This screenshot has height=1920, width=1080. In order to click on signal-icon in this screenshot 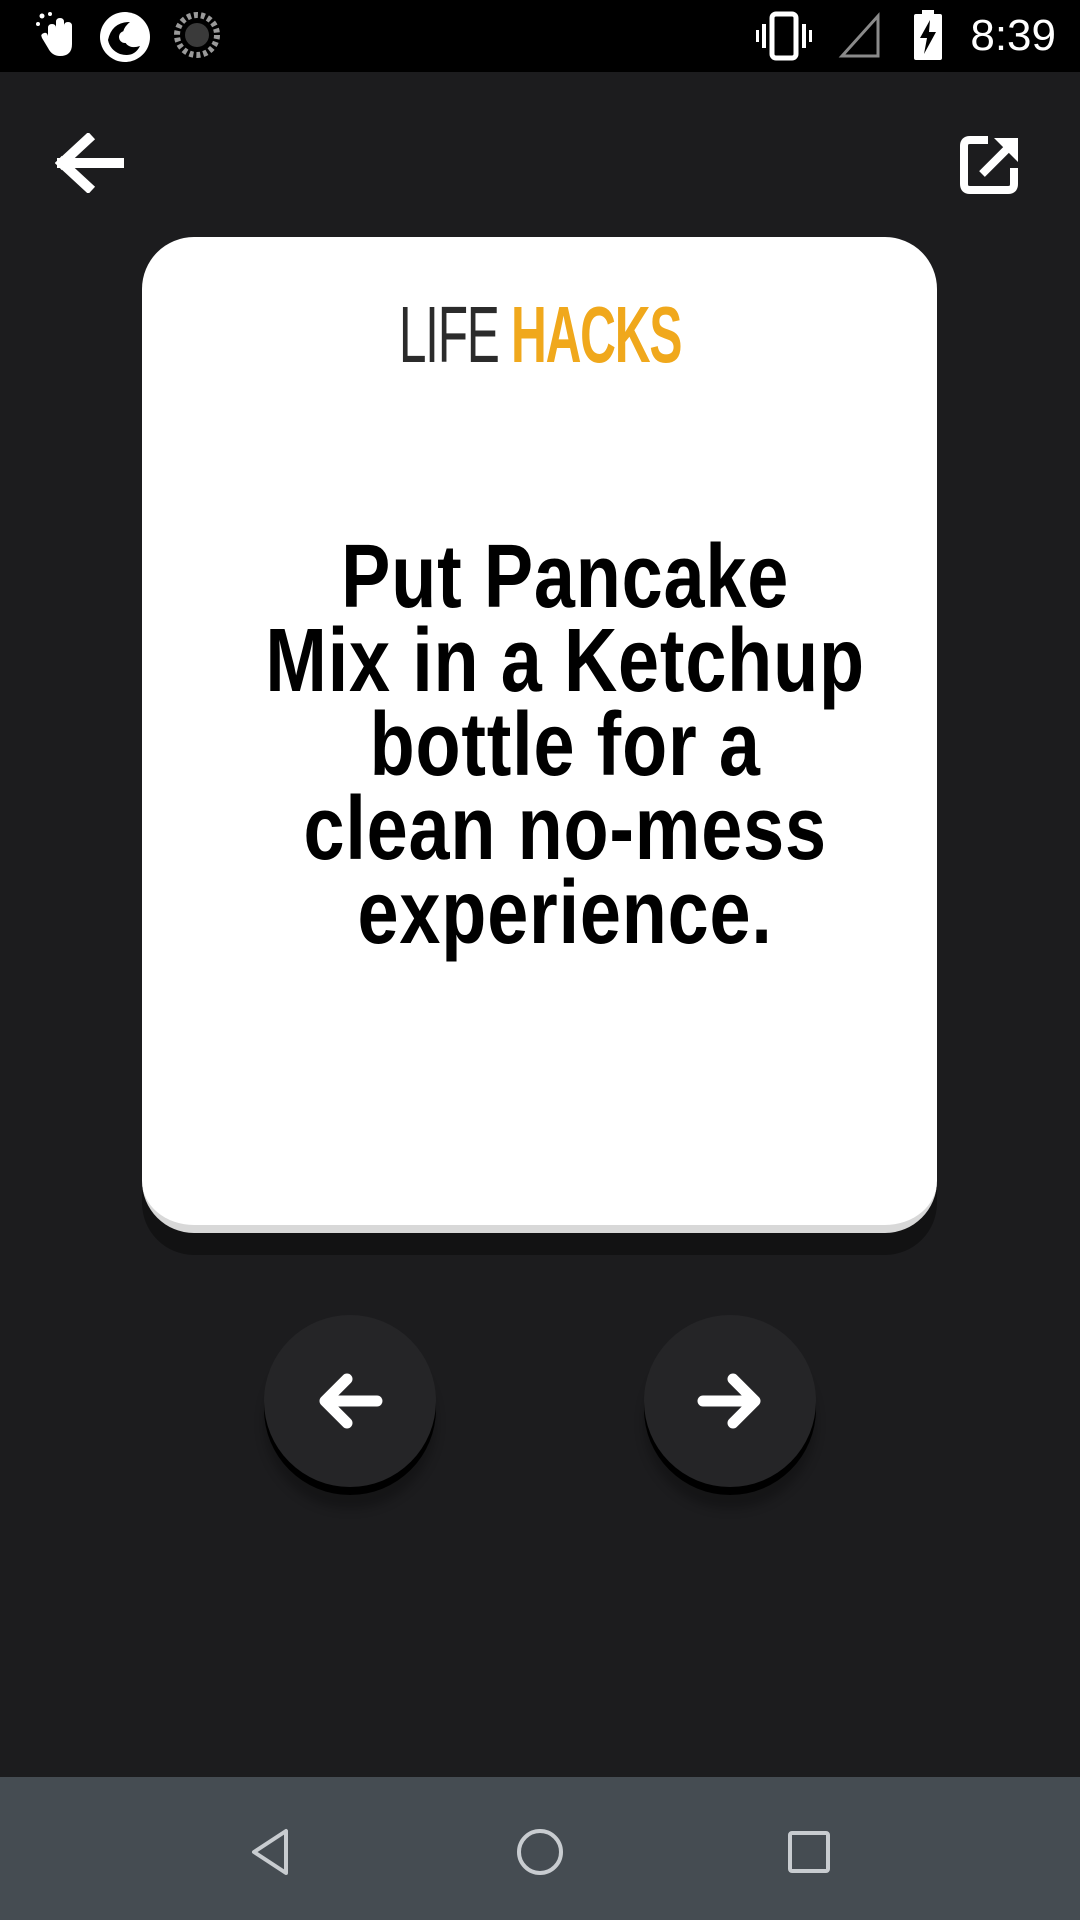, I will do `click(860, 37)`.